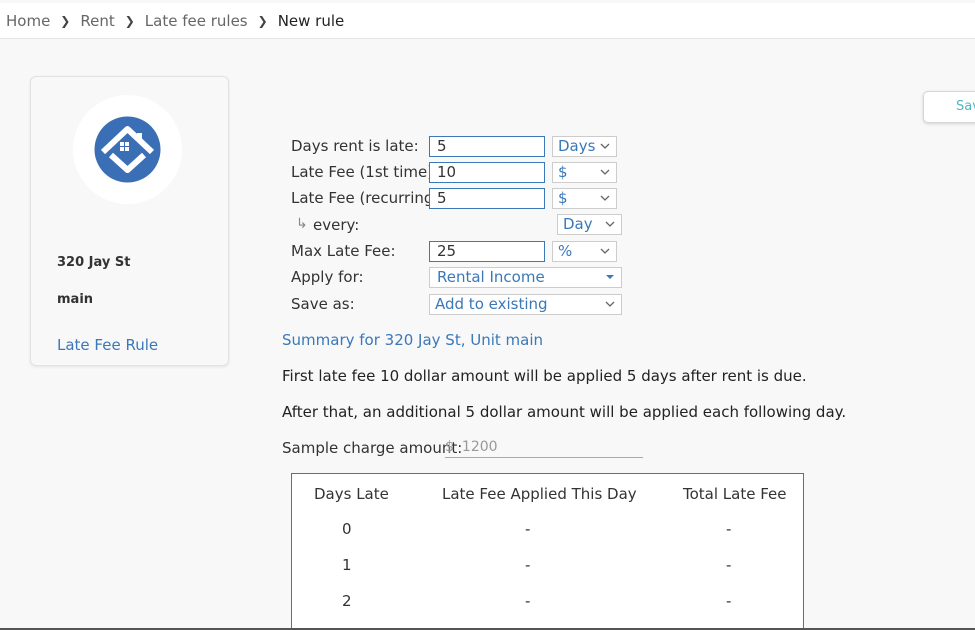 The height and width of the screenshot is (630, 975). What do you see at coordinates (351, 494) in the screenshot?
I see `column-header-days-late: Days Late` at bounding box center [351, 494].